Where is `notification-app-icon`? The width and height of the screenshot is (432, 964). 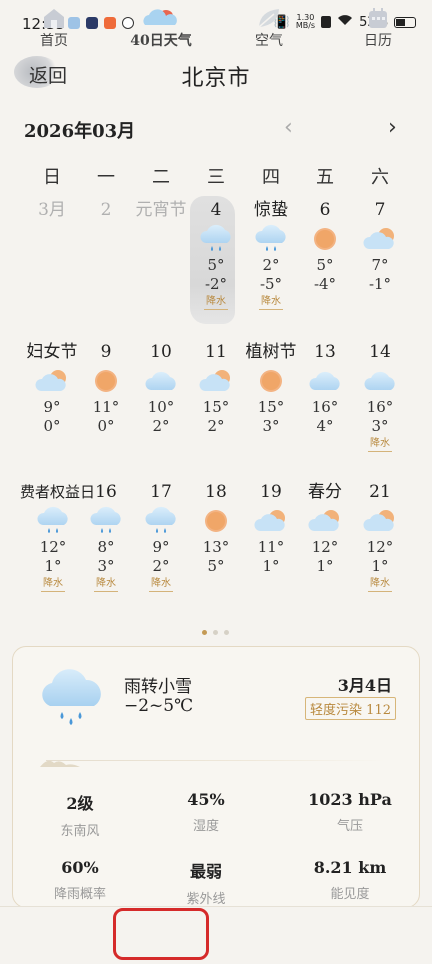 notification-app-icon is located at coordinates (110, 23).